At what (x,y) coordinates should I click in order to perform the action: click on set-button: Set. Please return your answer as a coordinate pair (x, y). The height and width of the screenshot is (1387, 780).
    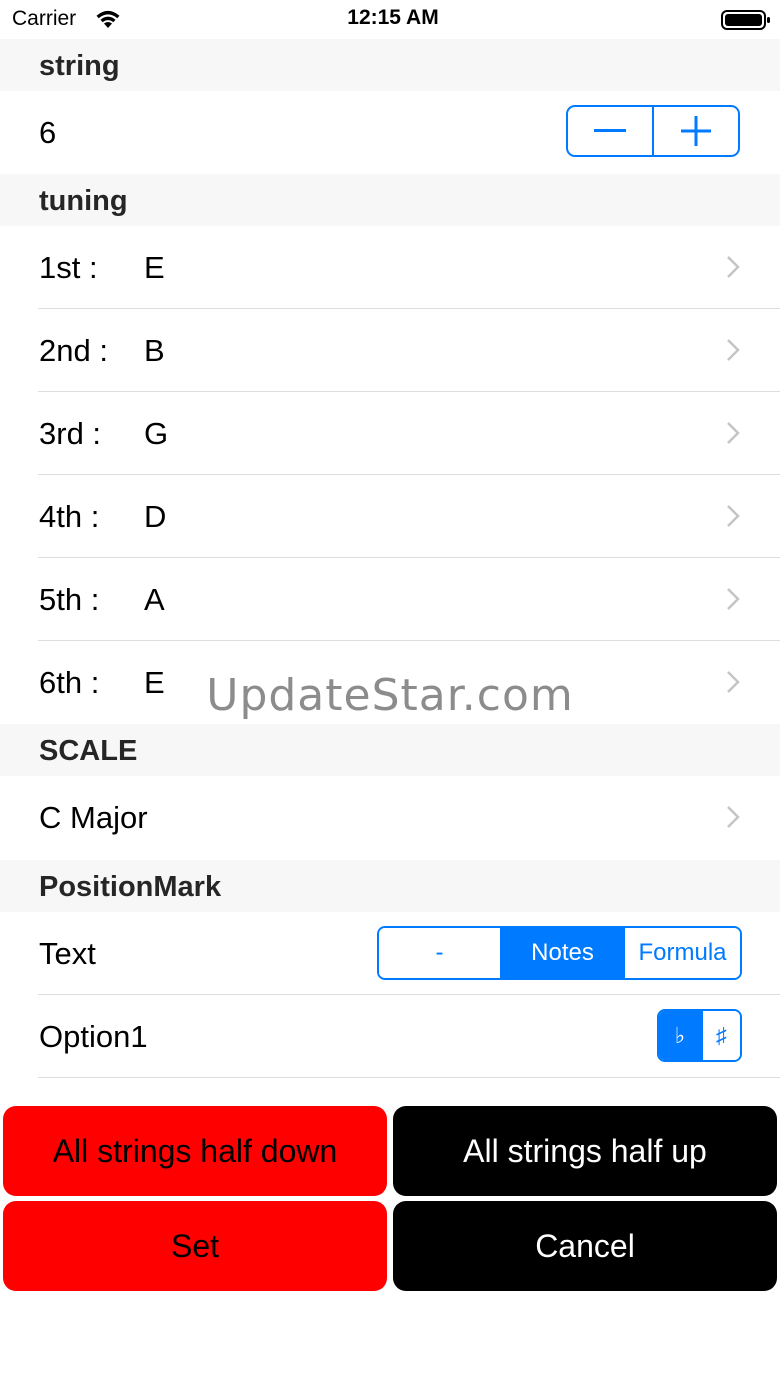
    Looking at the image, I should click on (195, 1246).